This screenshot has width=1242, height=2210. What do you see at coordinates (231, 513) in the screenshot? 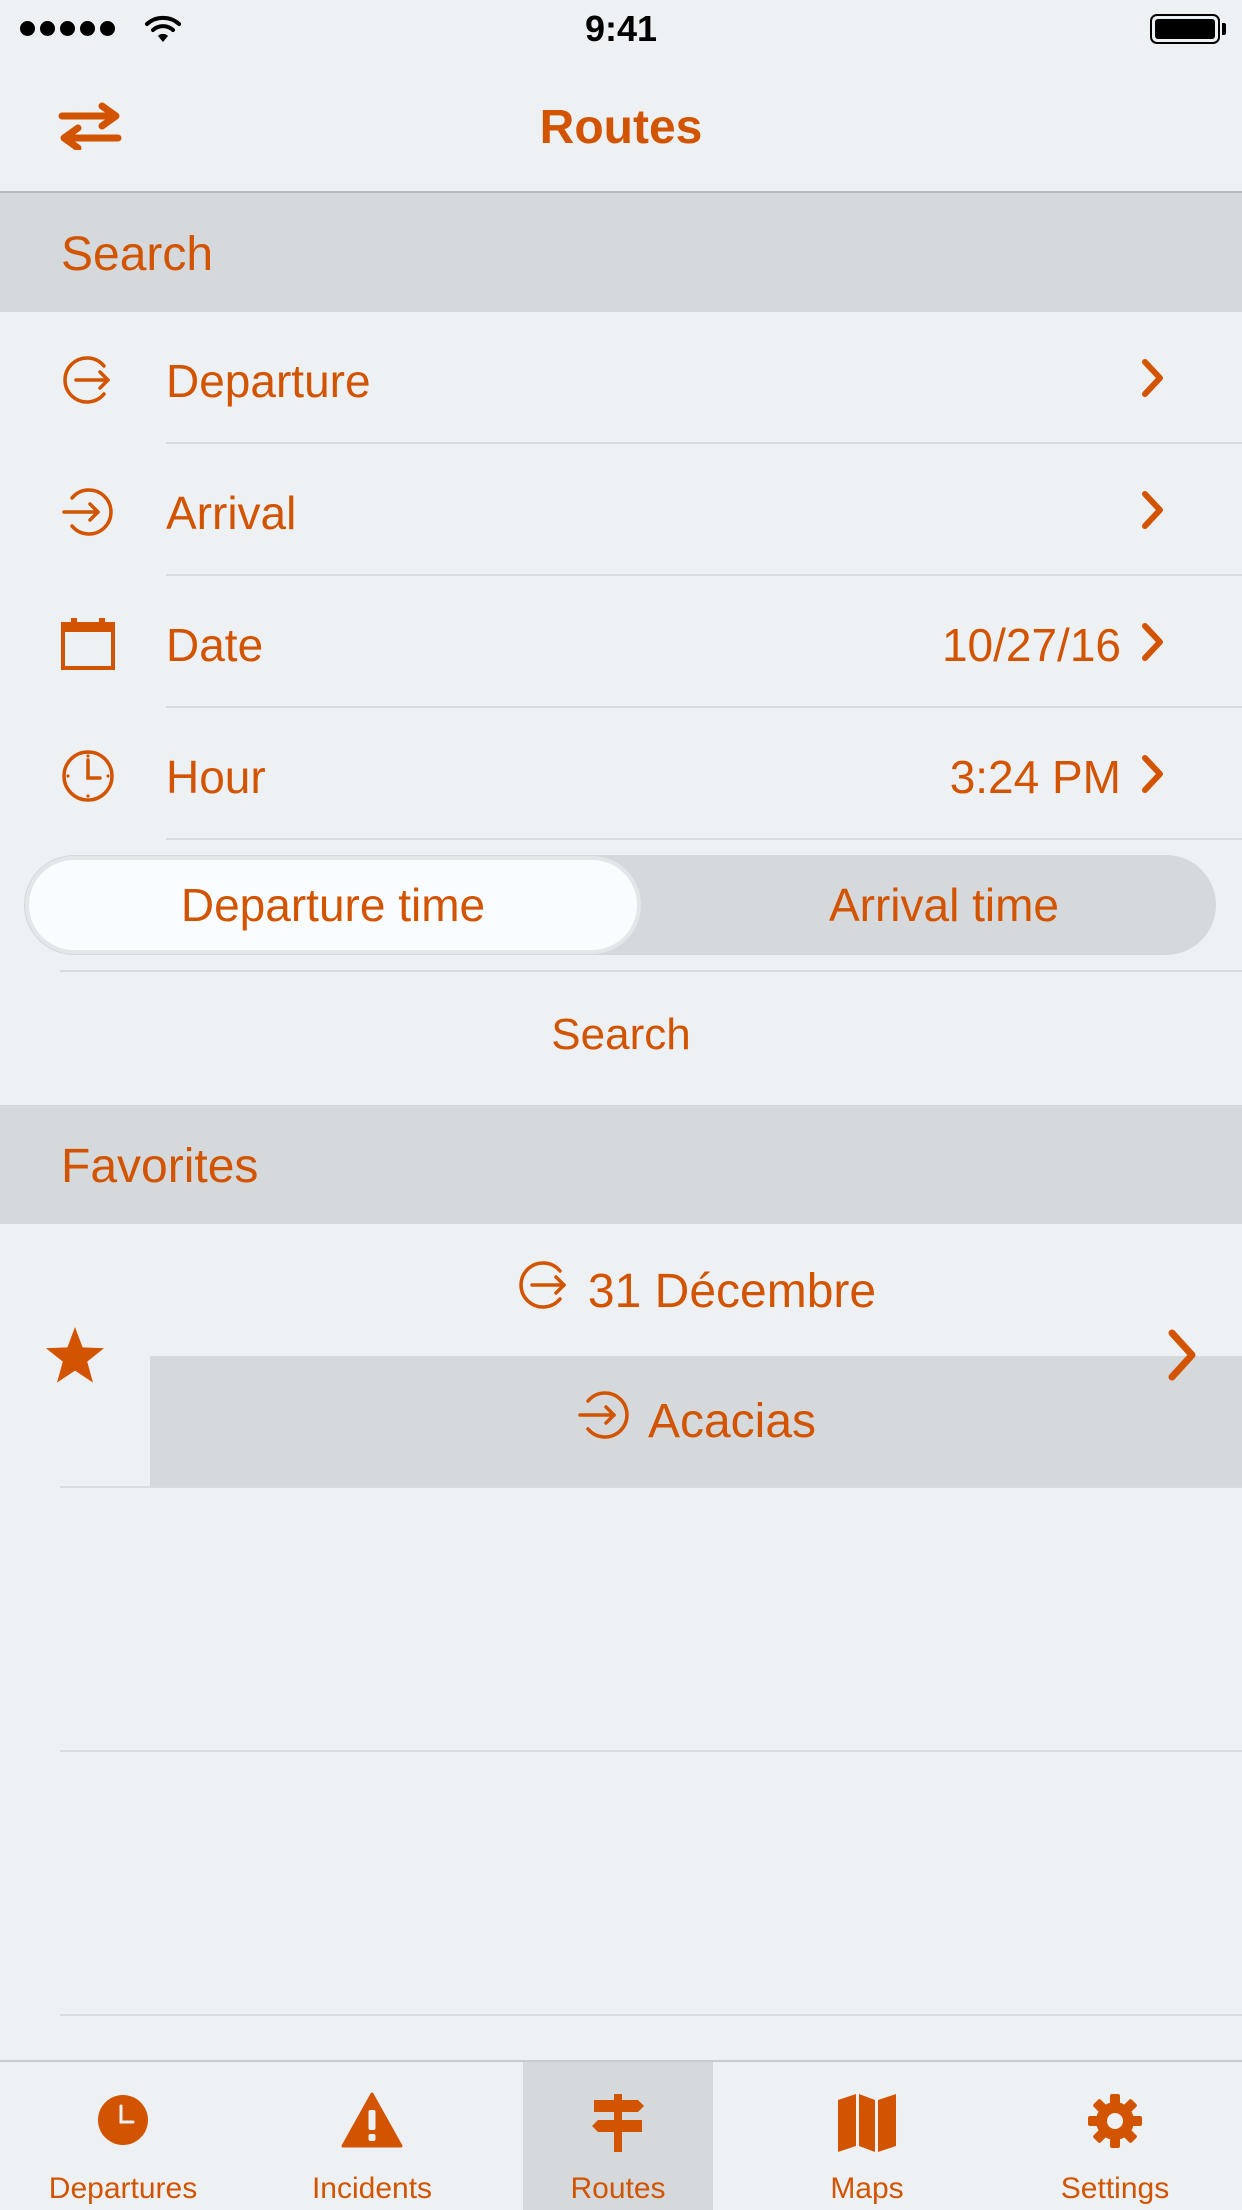
I see `arrival-label: Arrival` at bounding box center [231, 513].